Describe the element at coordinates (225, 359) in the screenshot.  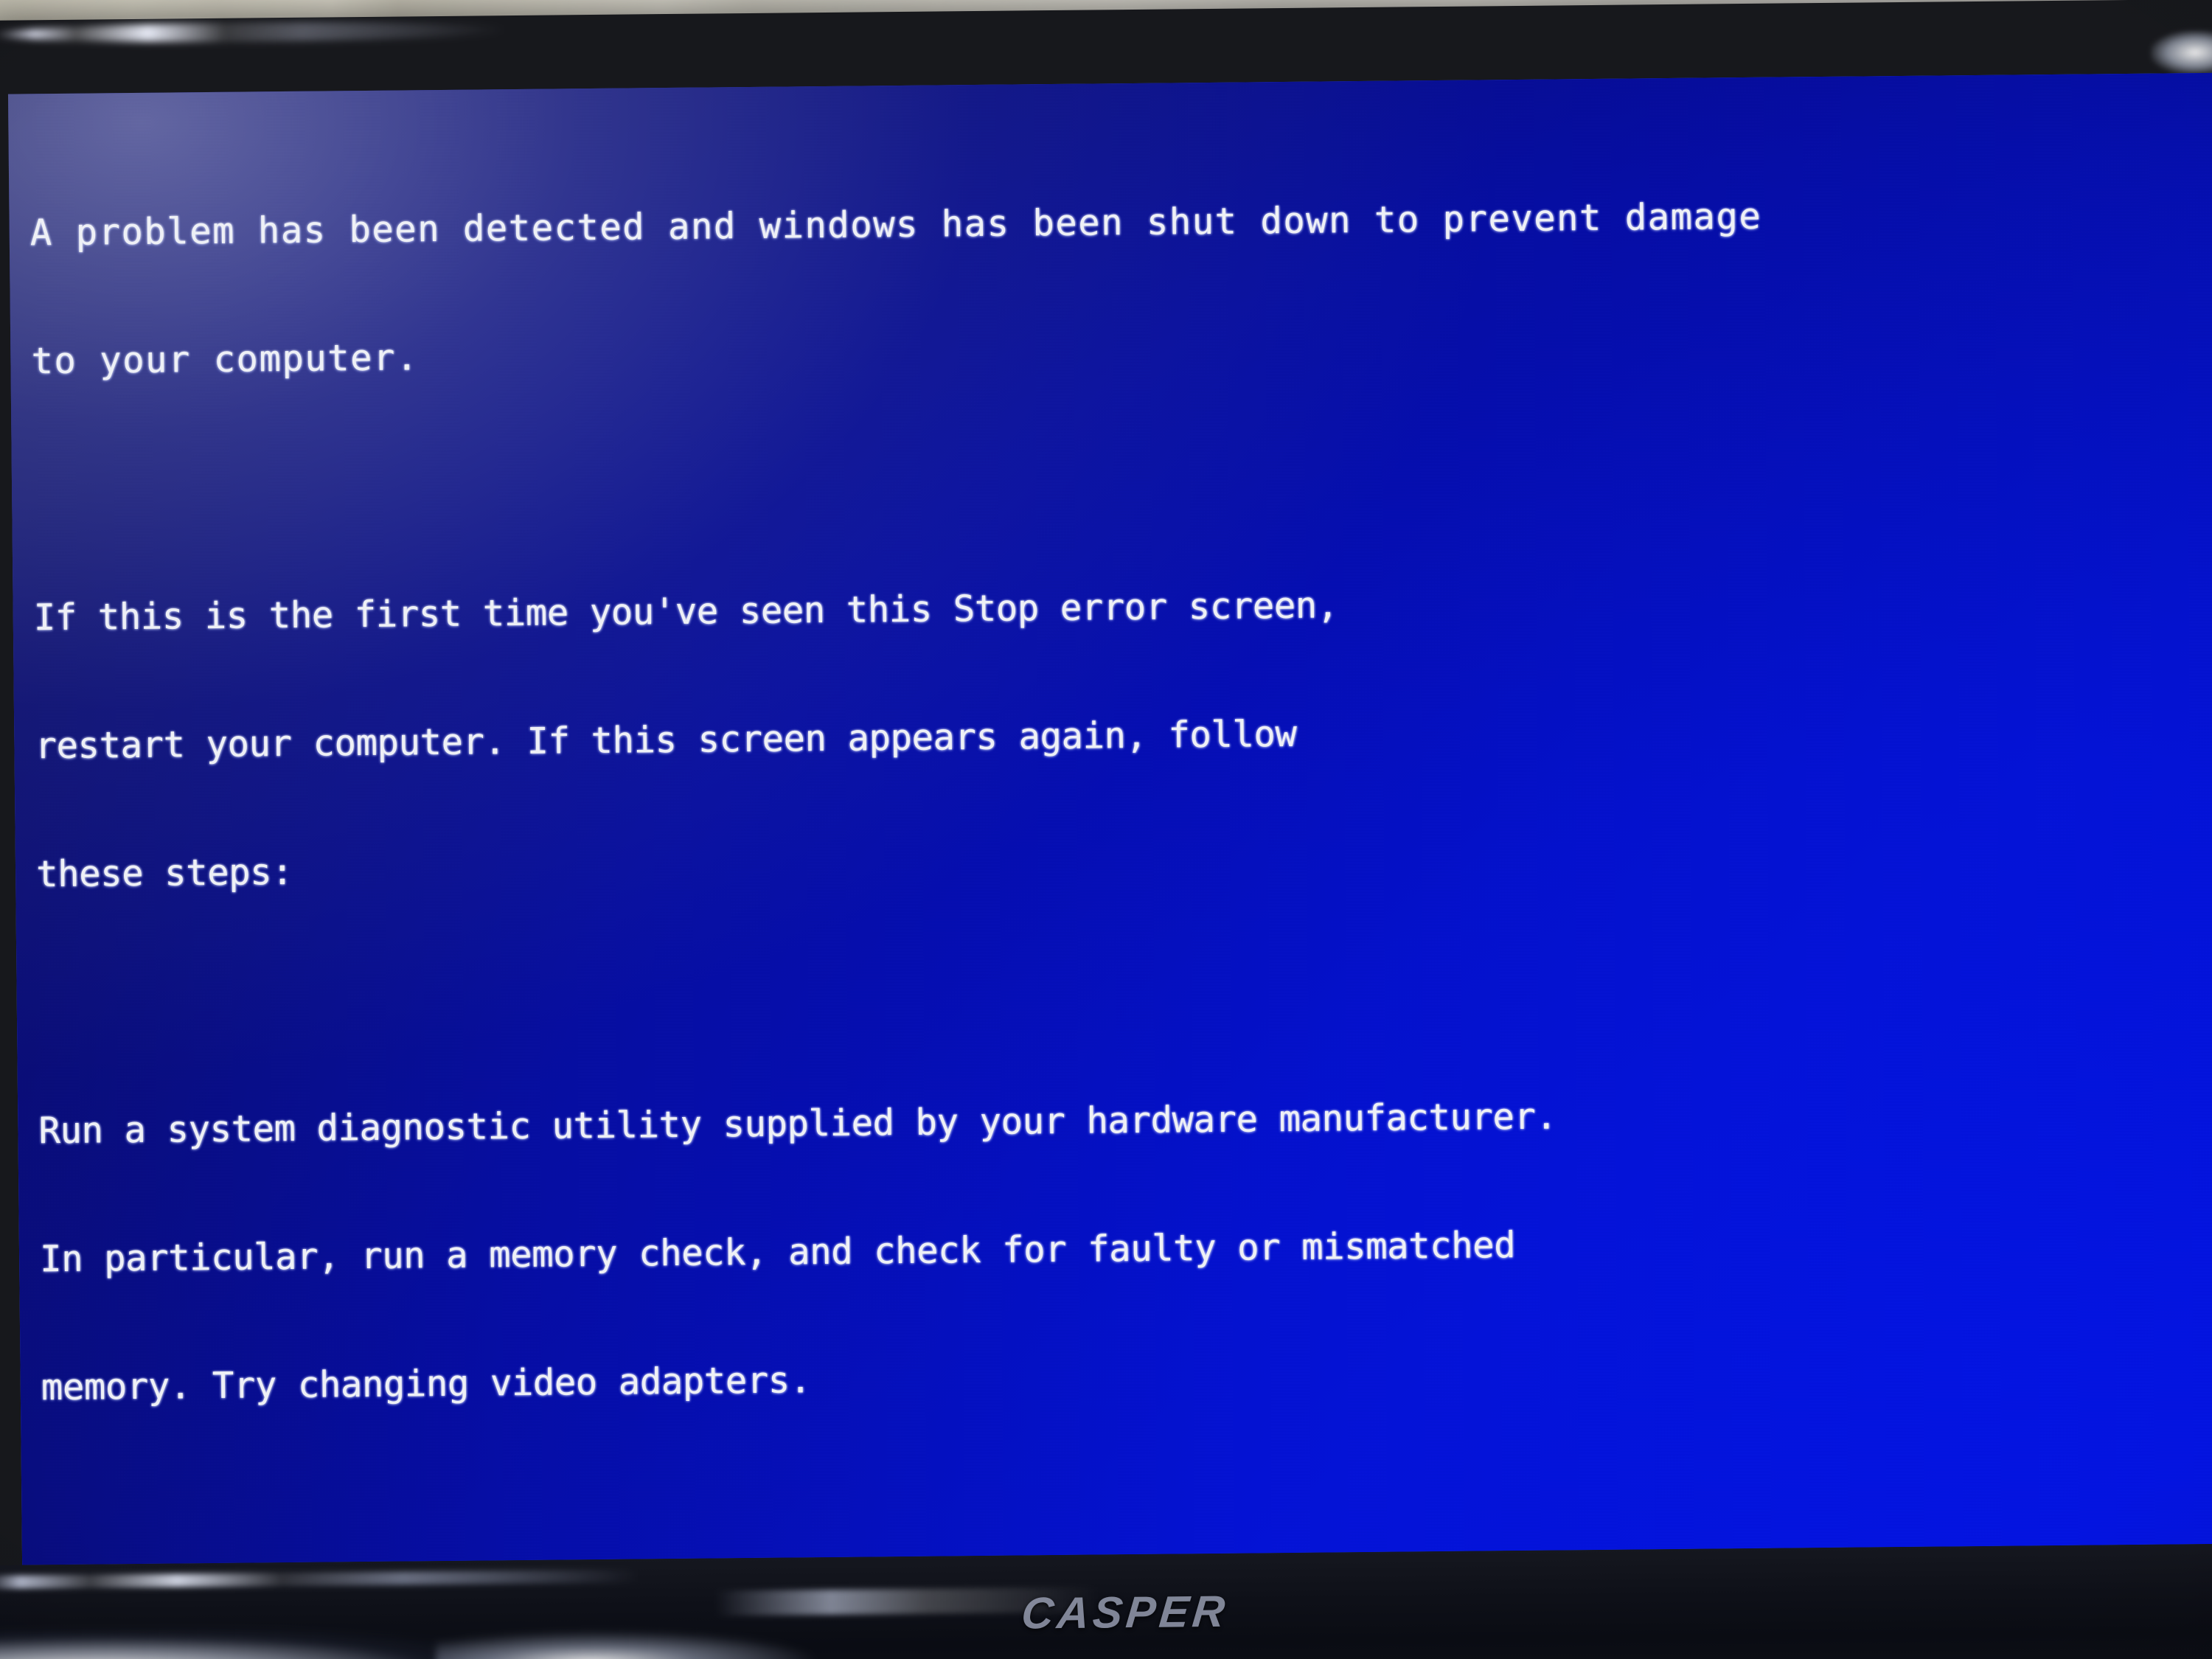
I see `bsod-line: to your computer.` at that location.